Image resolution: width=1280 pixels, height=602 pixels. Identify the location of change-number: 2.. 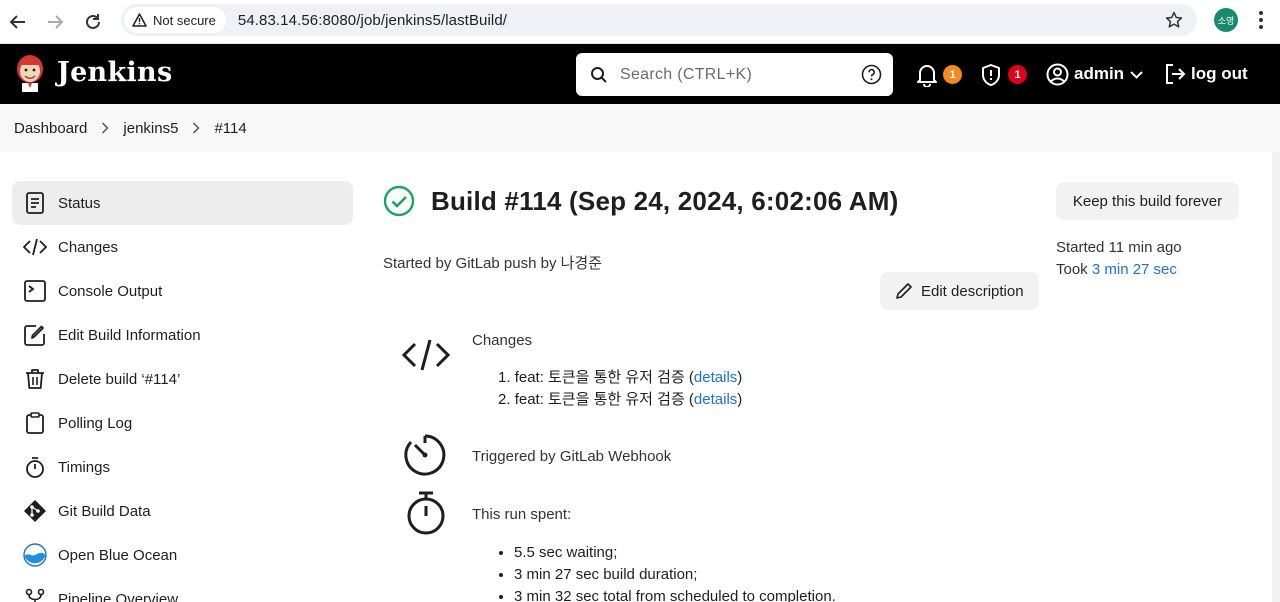
(504, 399).